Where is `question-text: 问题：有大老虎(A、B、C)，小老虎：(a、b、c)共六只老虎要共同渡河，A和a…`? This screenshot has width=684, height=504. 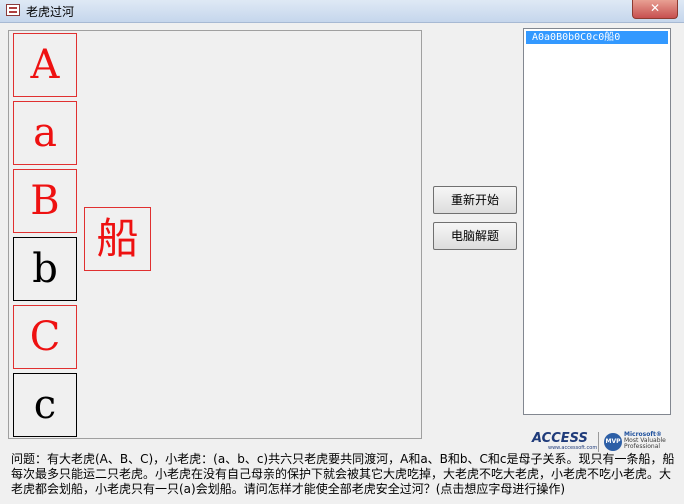
question-text: 问题：有大老虎(A、B、C)，小老虎：(a、b、c)共六只老虎要共同渡河，A和a… is located at coordinates (343, 474).